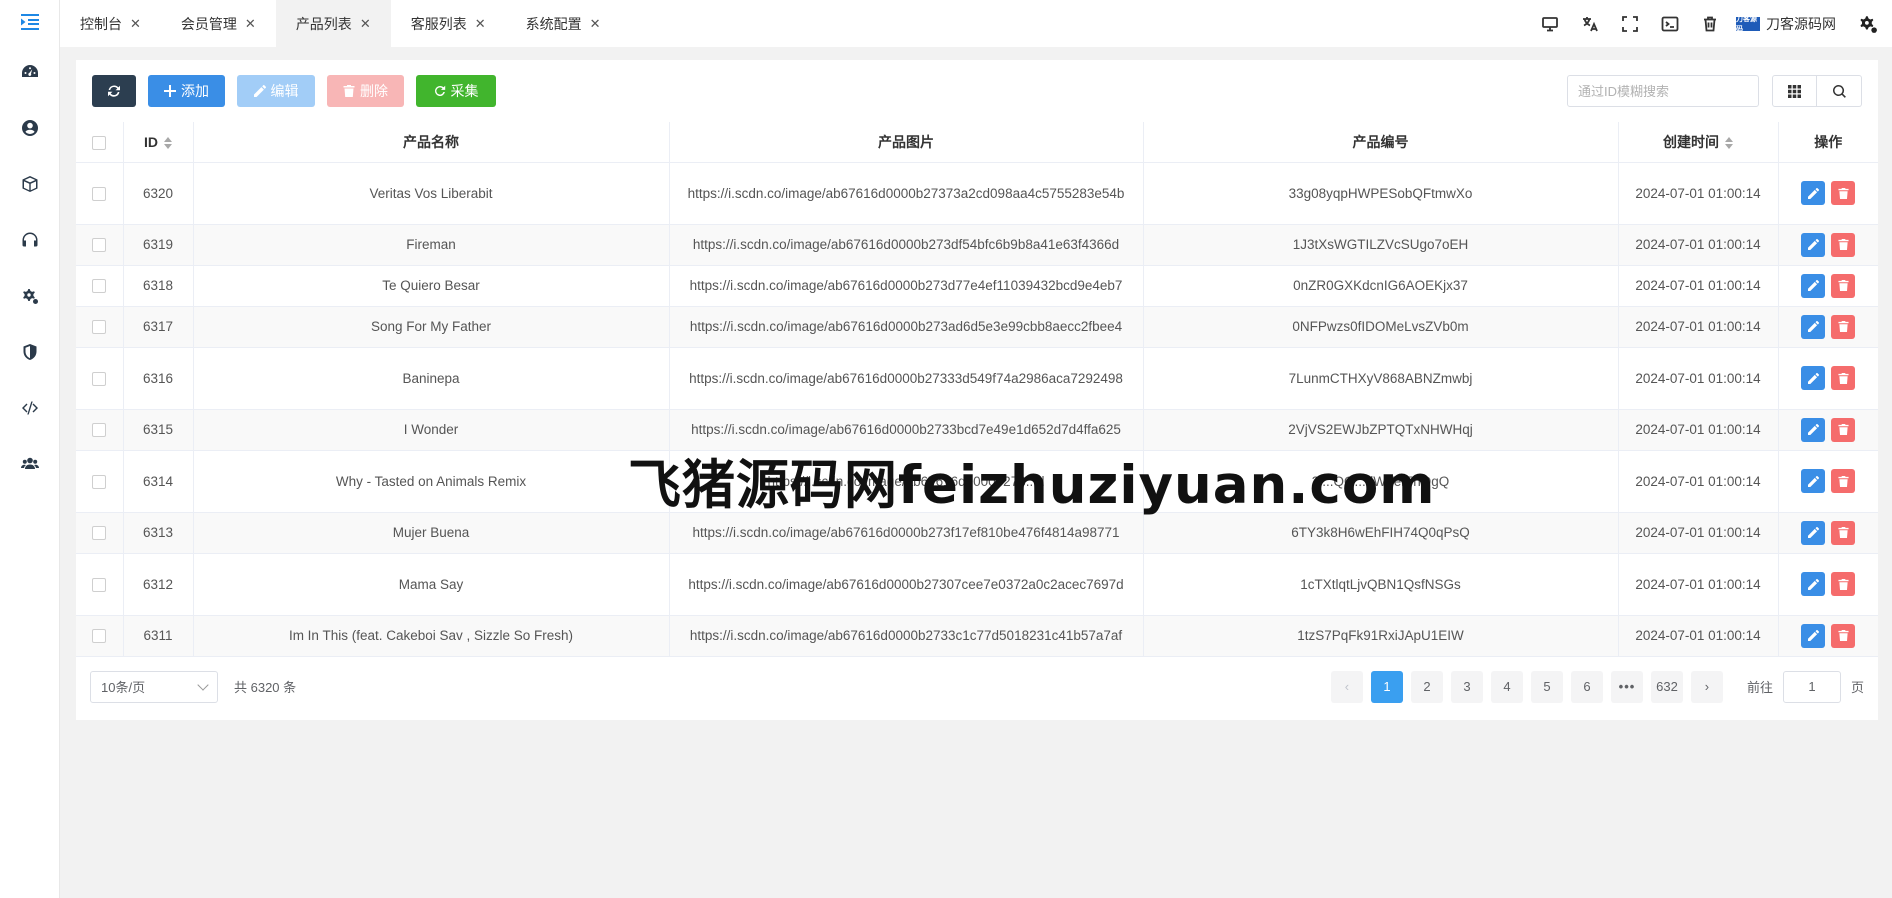 This screenshot has width=1892, height=898. Describe the element at coordinates (431, 378) in the screenshot. I see `cell-name: Baninepa` at that location.